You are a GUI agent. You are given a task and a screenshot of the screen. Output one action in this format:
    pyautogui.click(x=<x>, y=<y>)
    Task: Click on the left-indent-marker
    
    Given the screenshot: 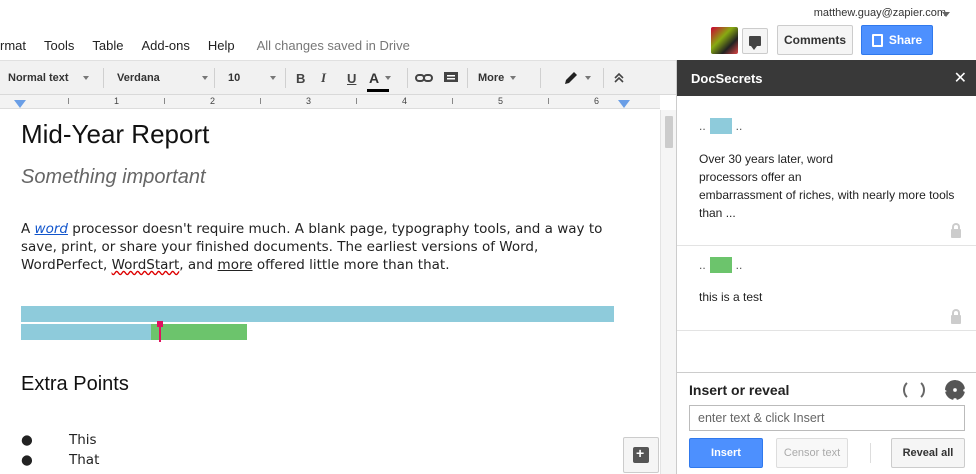 What is the action you would take?
    pyautogui.click(x=20, y=104)
    